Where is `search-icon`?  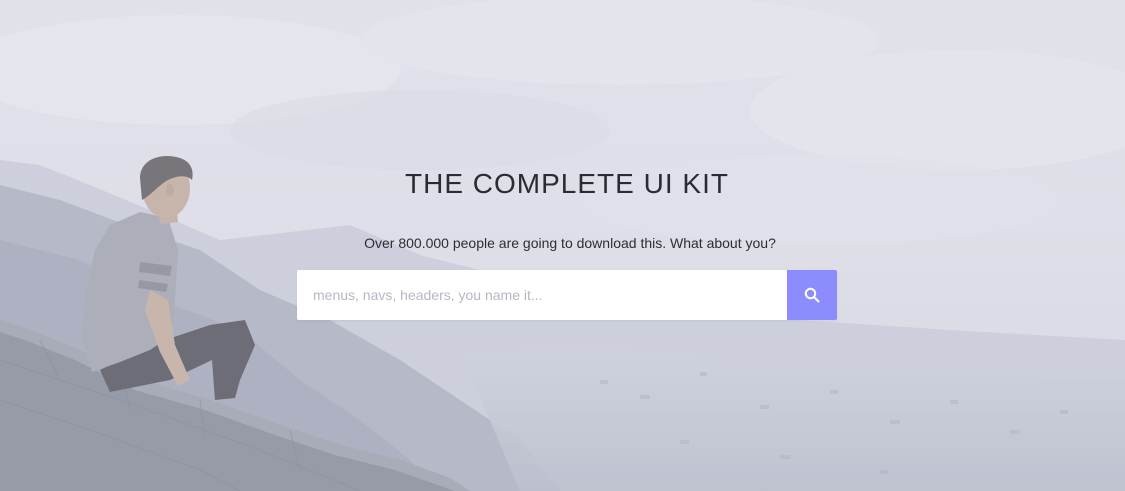
search-icon is located at coordinates (812, 295).